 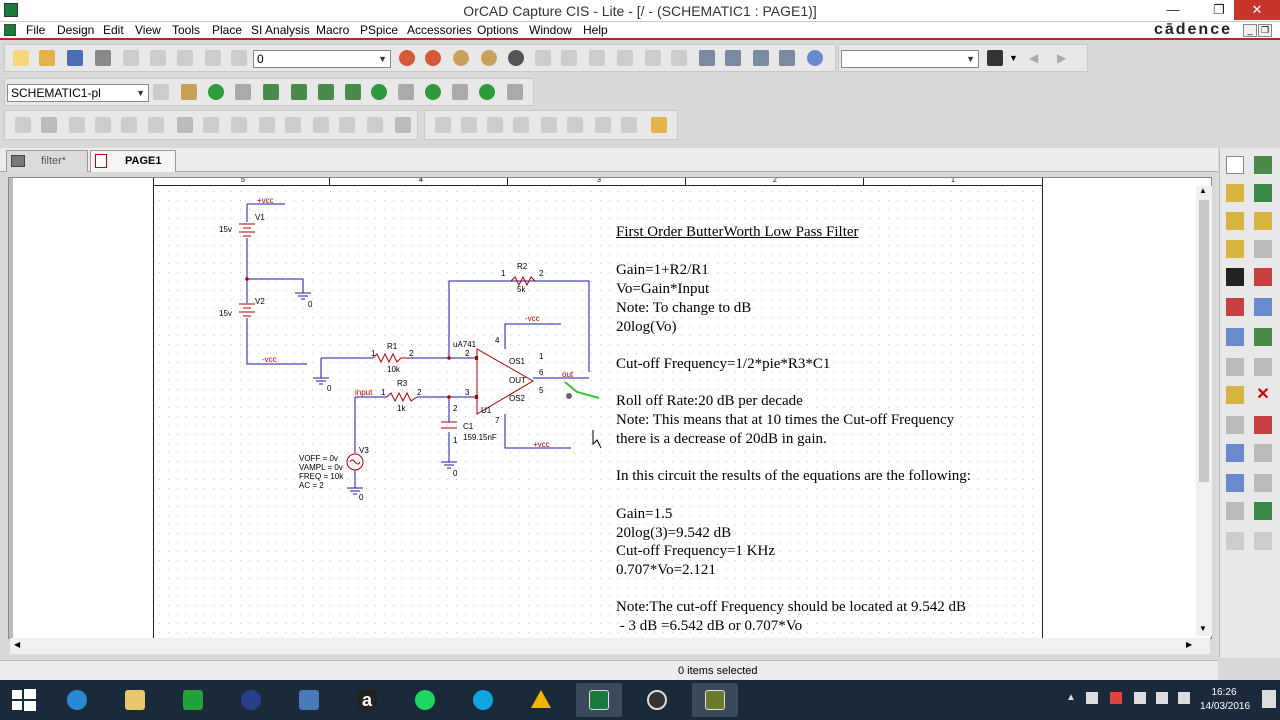 What do you see at coordinates (464, 344) in the screenshot?
I see `part-value-ua741: uA741` at bounding box center [464, 344].